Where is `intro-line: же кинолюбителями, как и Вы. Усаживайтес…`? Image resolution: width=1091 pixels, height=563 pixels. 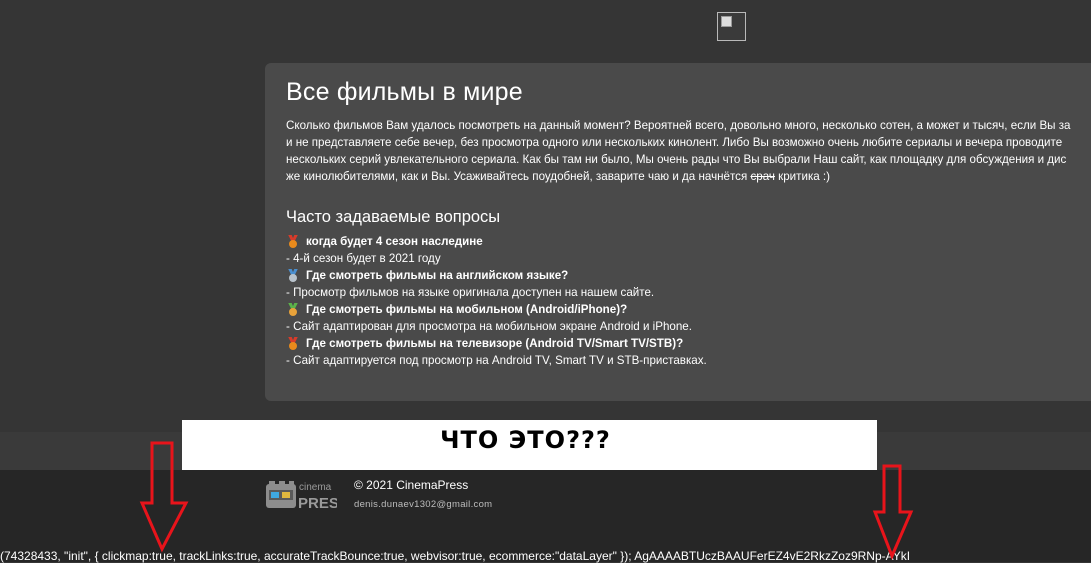 intro-line: же кинолюбителями, как и Вы. Усаживайтес… is located at coordinates (688, 176).